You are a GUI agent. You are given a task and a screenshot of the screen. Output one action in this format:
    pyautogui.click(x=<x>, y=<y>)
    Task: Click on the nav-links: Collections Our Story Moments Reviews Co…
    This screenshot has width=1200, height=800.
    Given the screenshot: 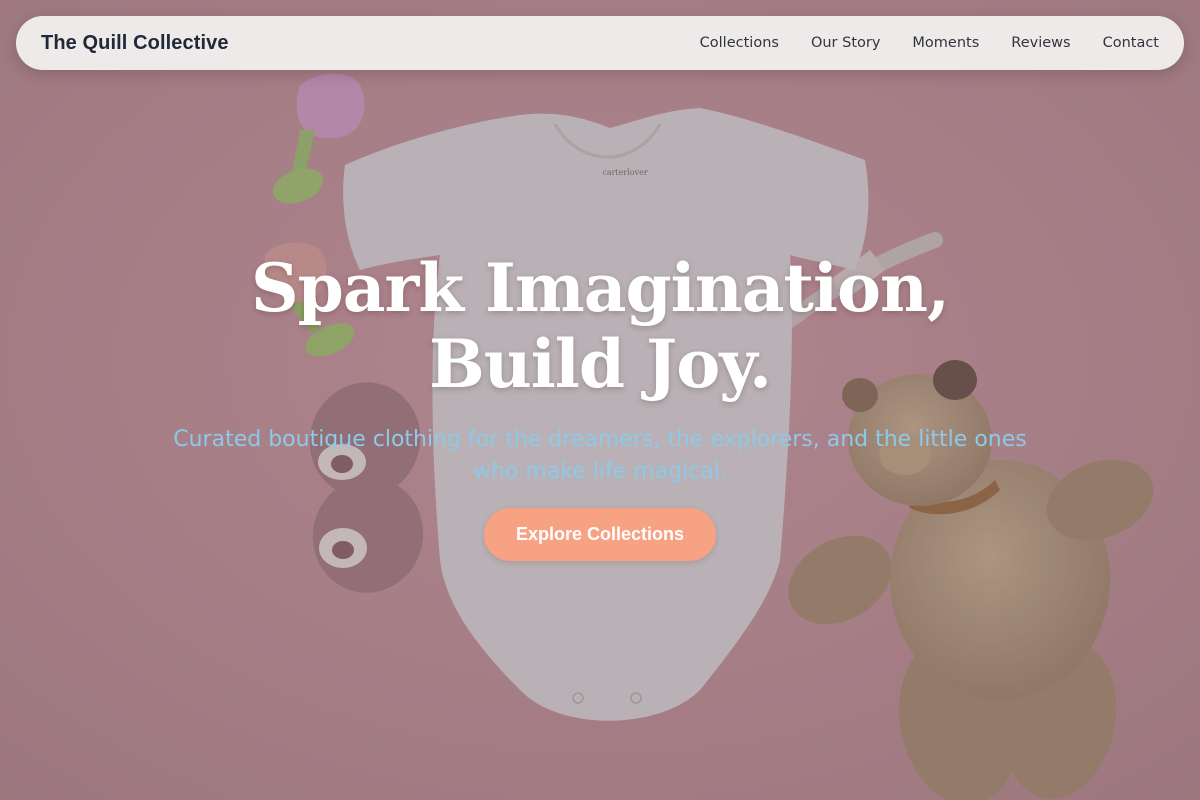 What is the action you would take?
    pyautogui.click(x=913, y=43)
    